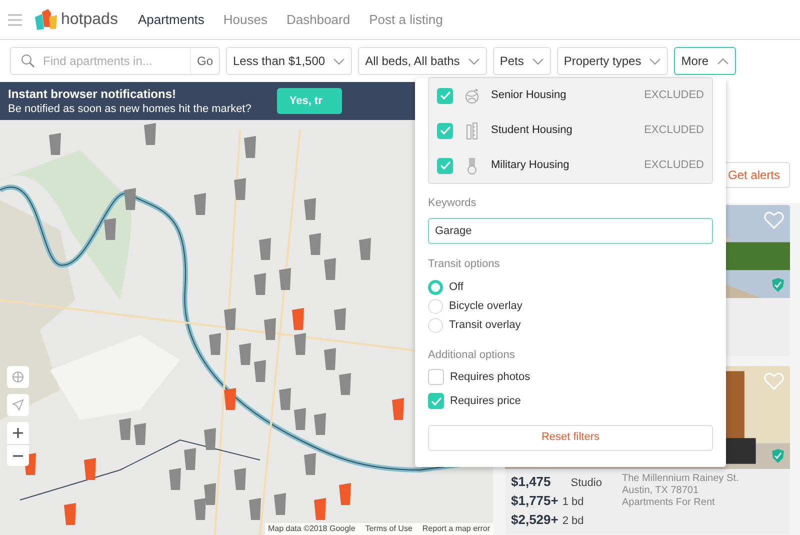 The image size is (800, 535). What do you see at coordinates (612, 61) in the screenshot?
I see `filter-dropdown: Property types` at bounding box center [612, 61].